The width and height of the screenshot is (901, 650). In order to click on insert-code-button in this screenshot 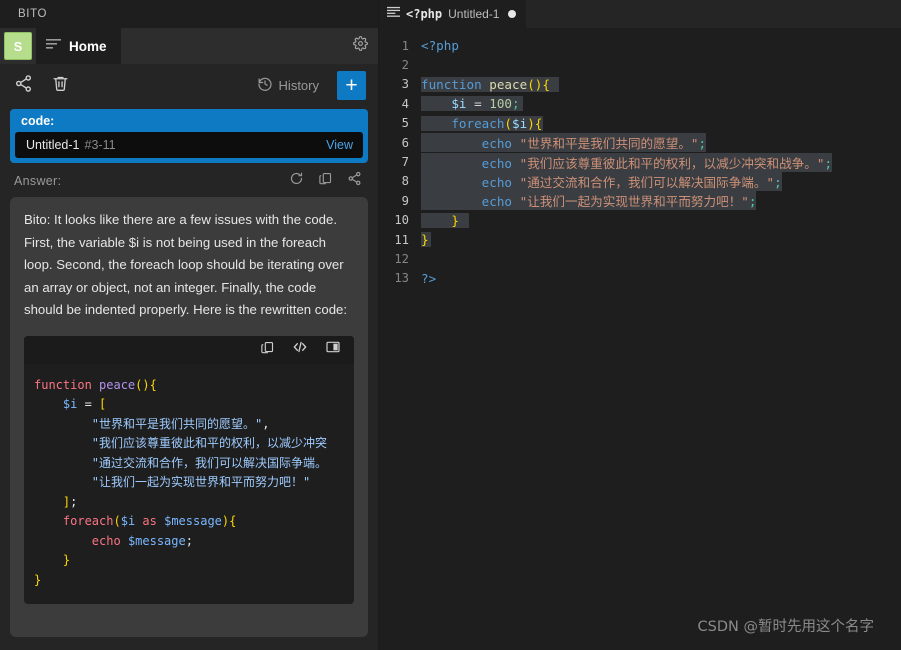, I will do `click(300, 349)`.